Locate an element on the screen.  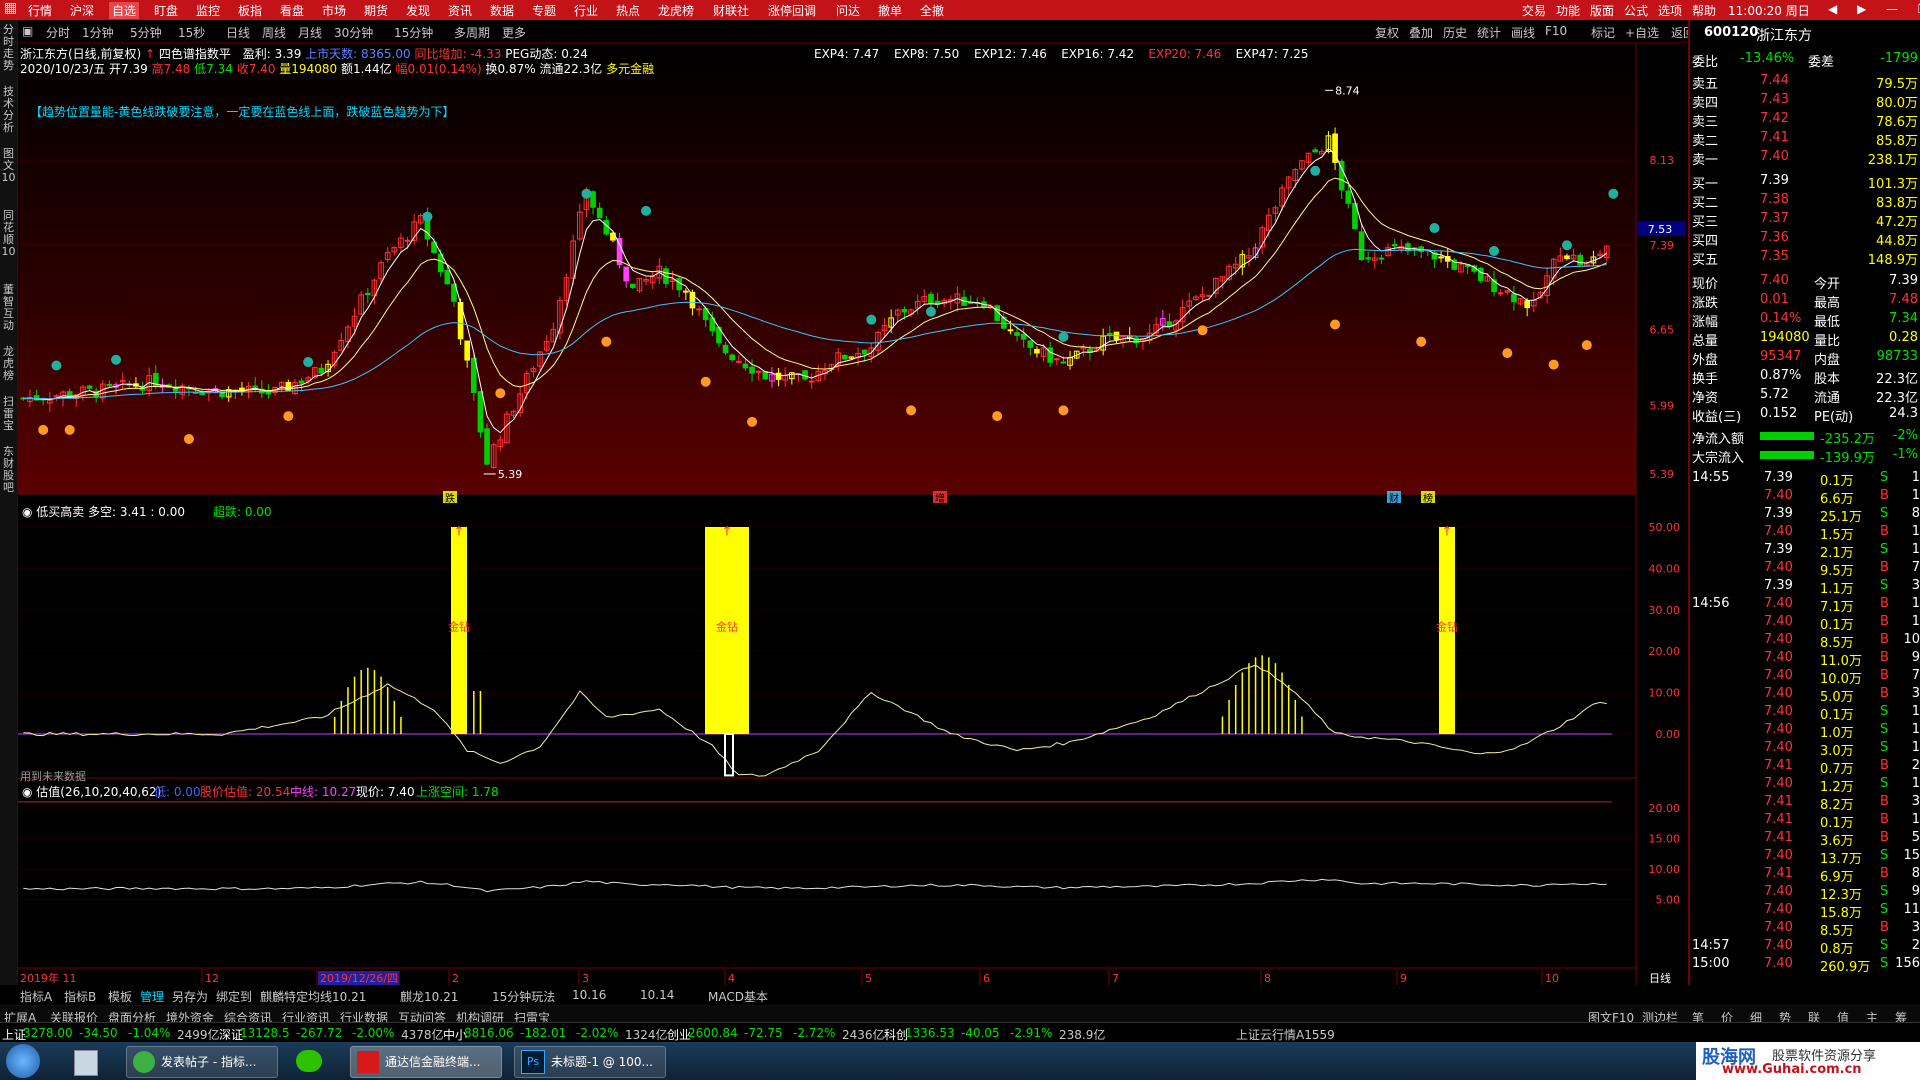
menu-item: 行业 is located at coordinates (586, 10).